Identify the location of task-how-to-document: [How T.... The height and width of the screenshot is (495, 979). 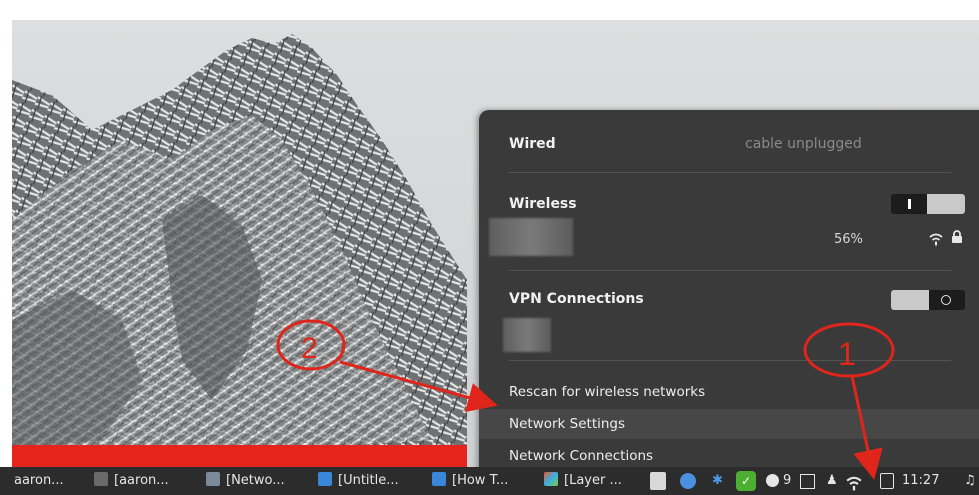
(470, 481).